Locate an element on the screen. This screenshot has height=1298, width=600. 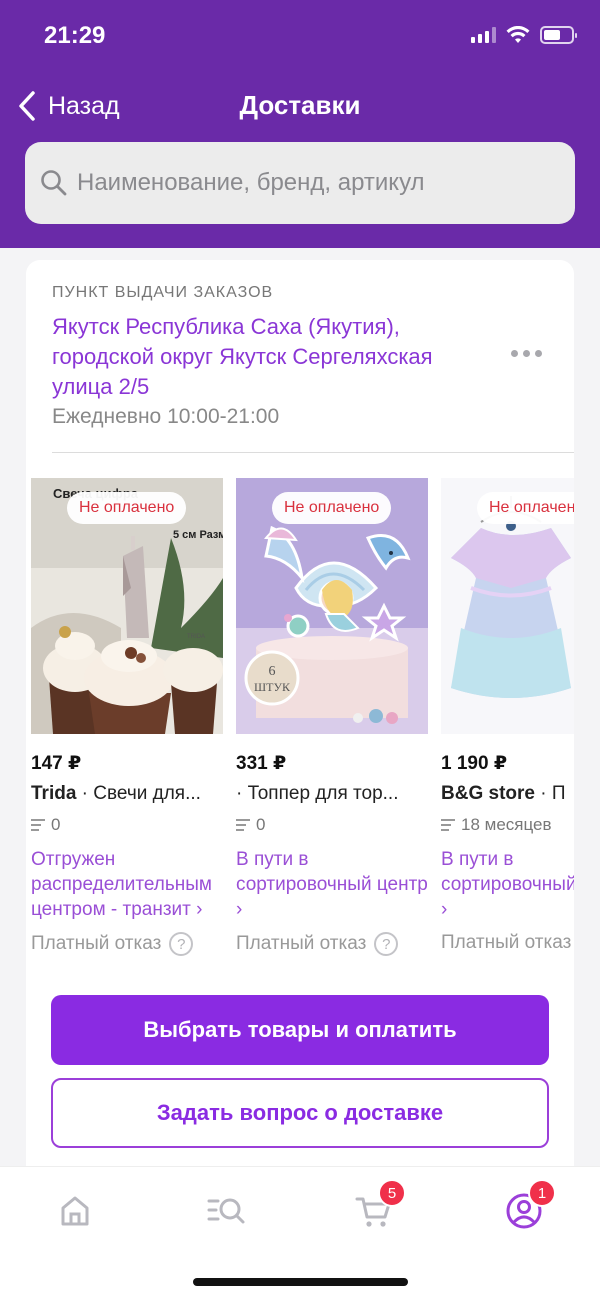
image-caption-size: 5 см Размер цифры is located at coordinates (198, 535).